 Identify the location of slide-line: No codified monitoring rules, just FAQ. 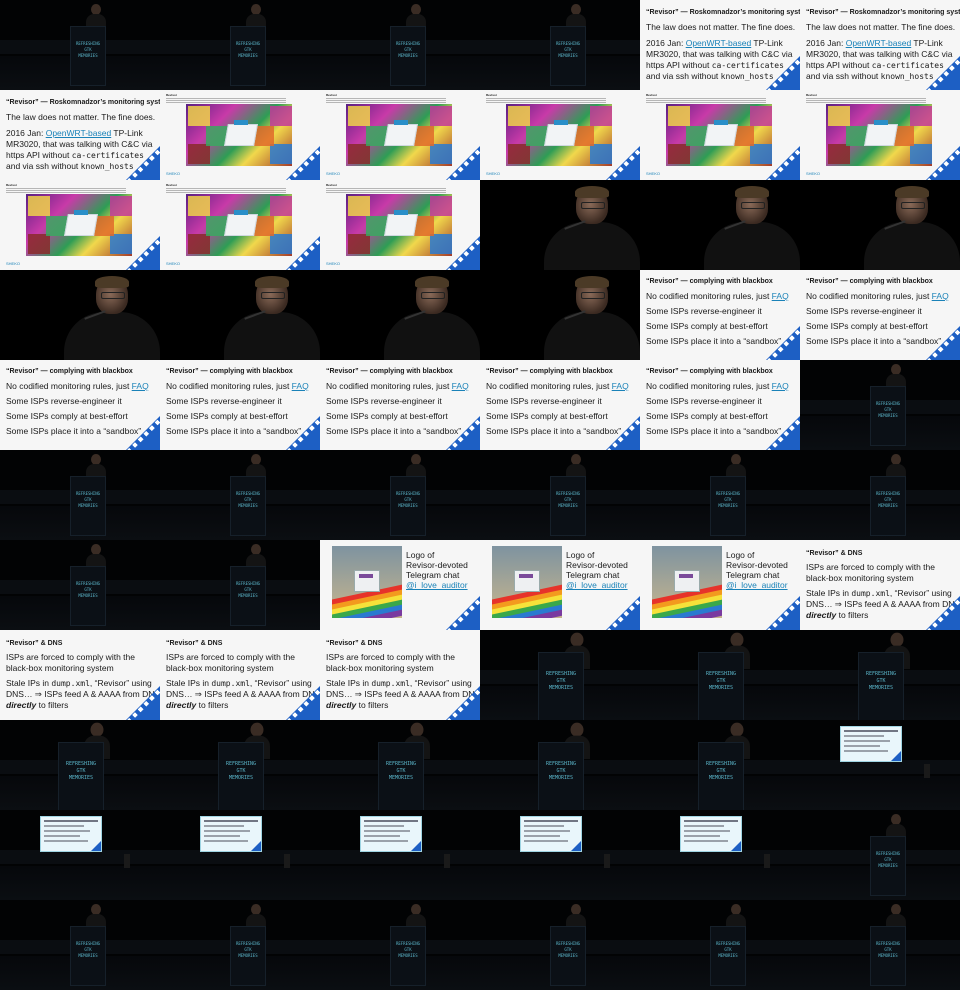
(717, 296).